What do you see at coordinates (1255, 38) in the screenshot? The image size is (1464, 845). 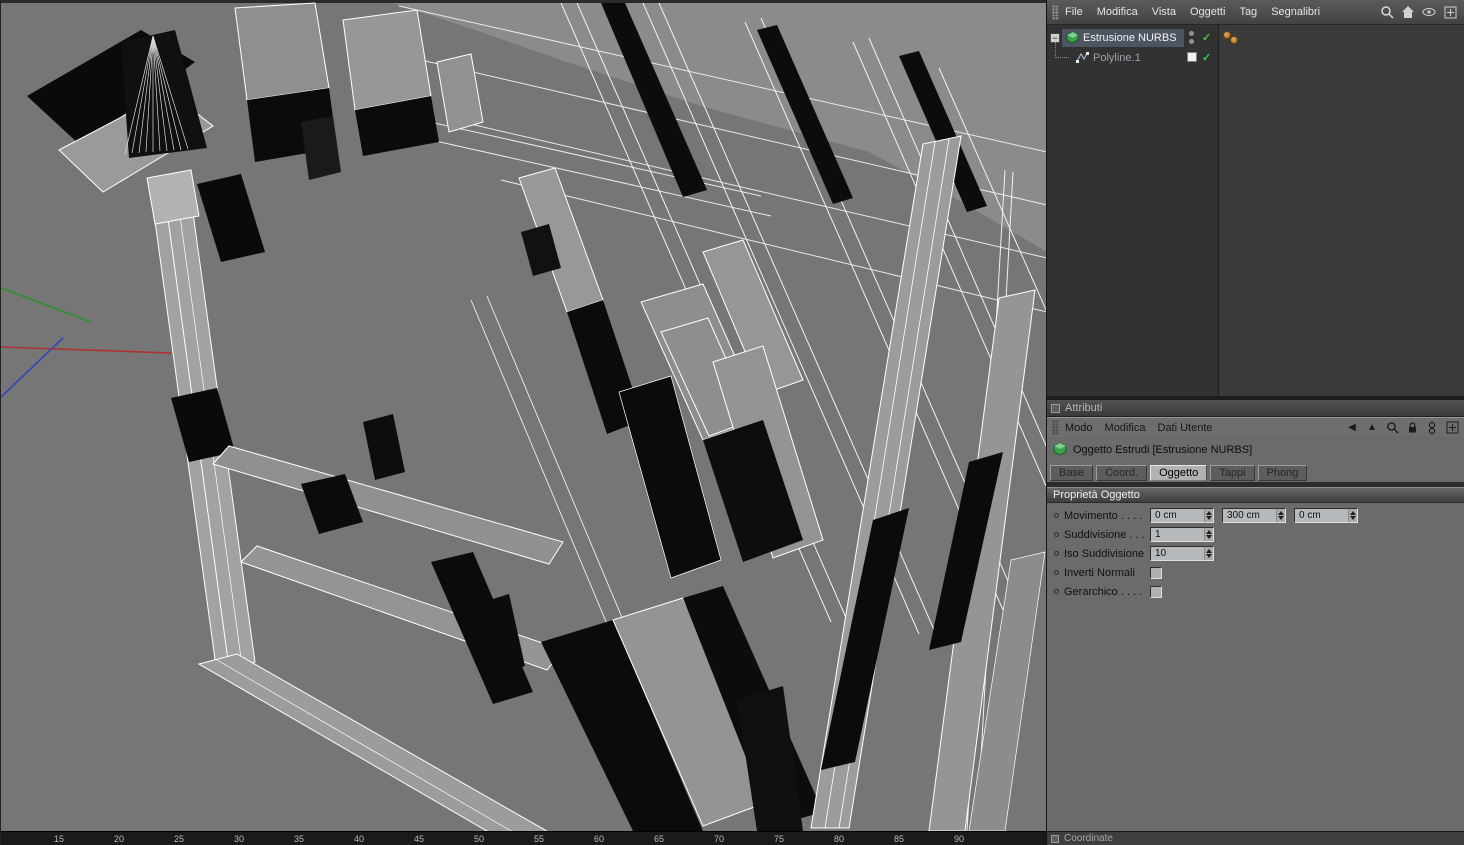 I see `tree-row-estrusione-nurbs: − Estrusione NURBS ✓` at bounding box center [1255, 38].